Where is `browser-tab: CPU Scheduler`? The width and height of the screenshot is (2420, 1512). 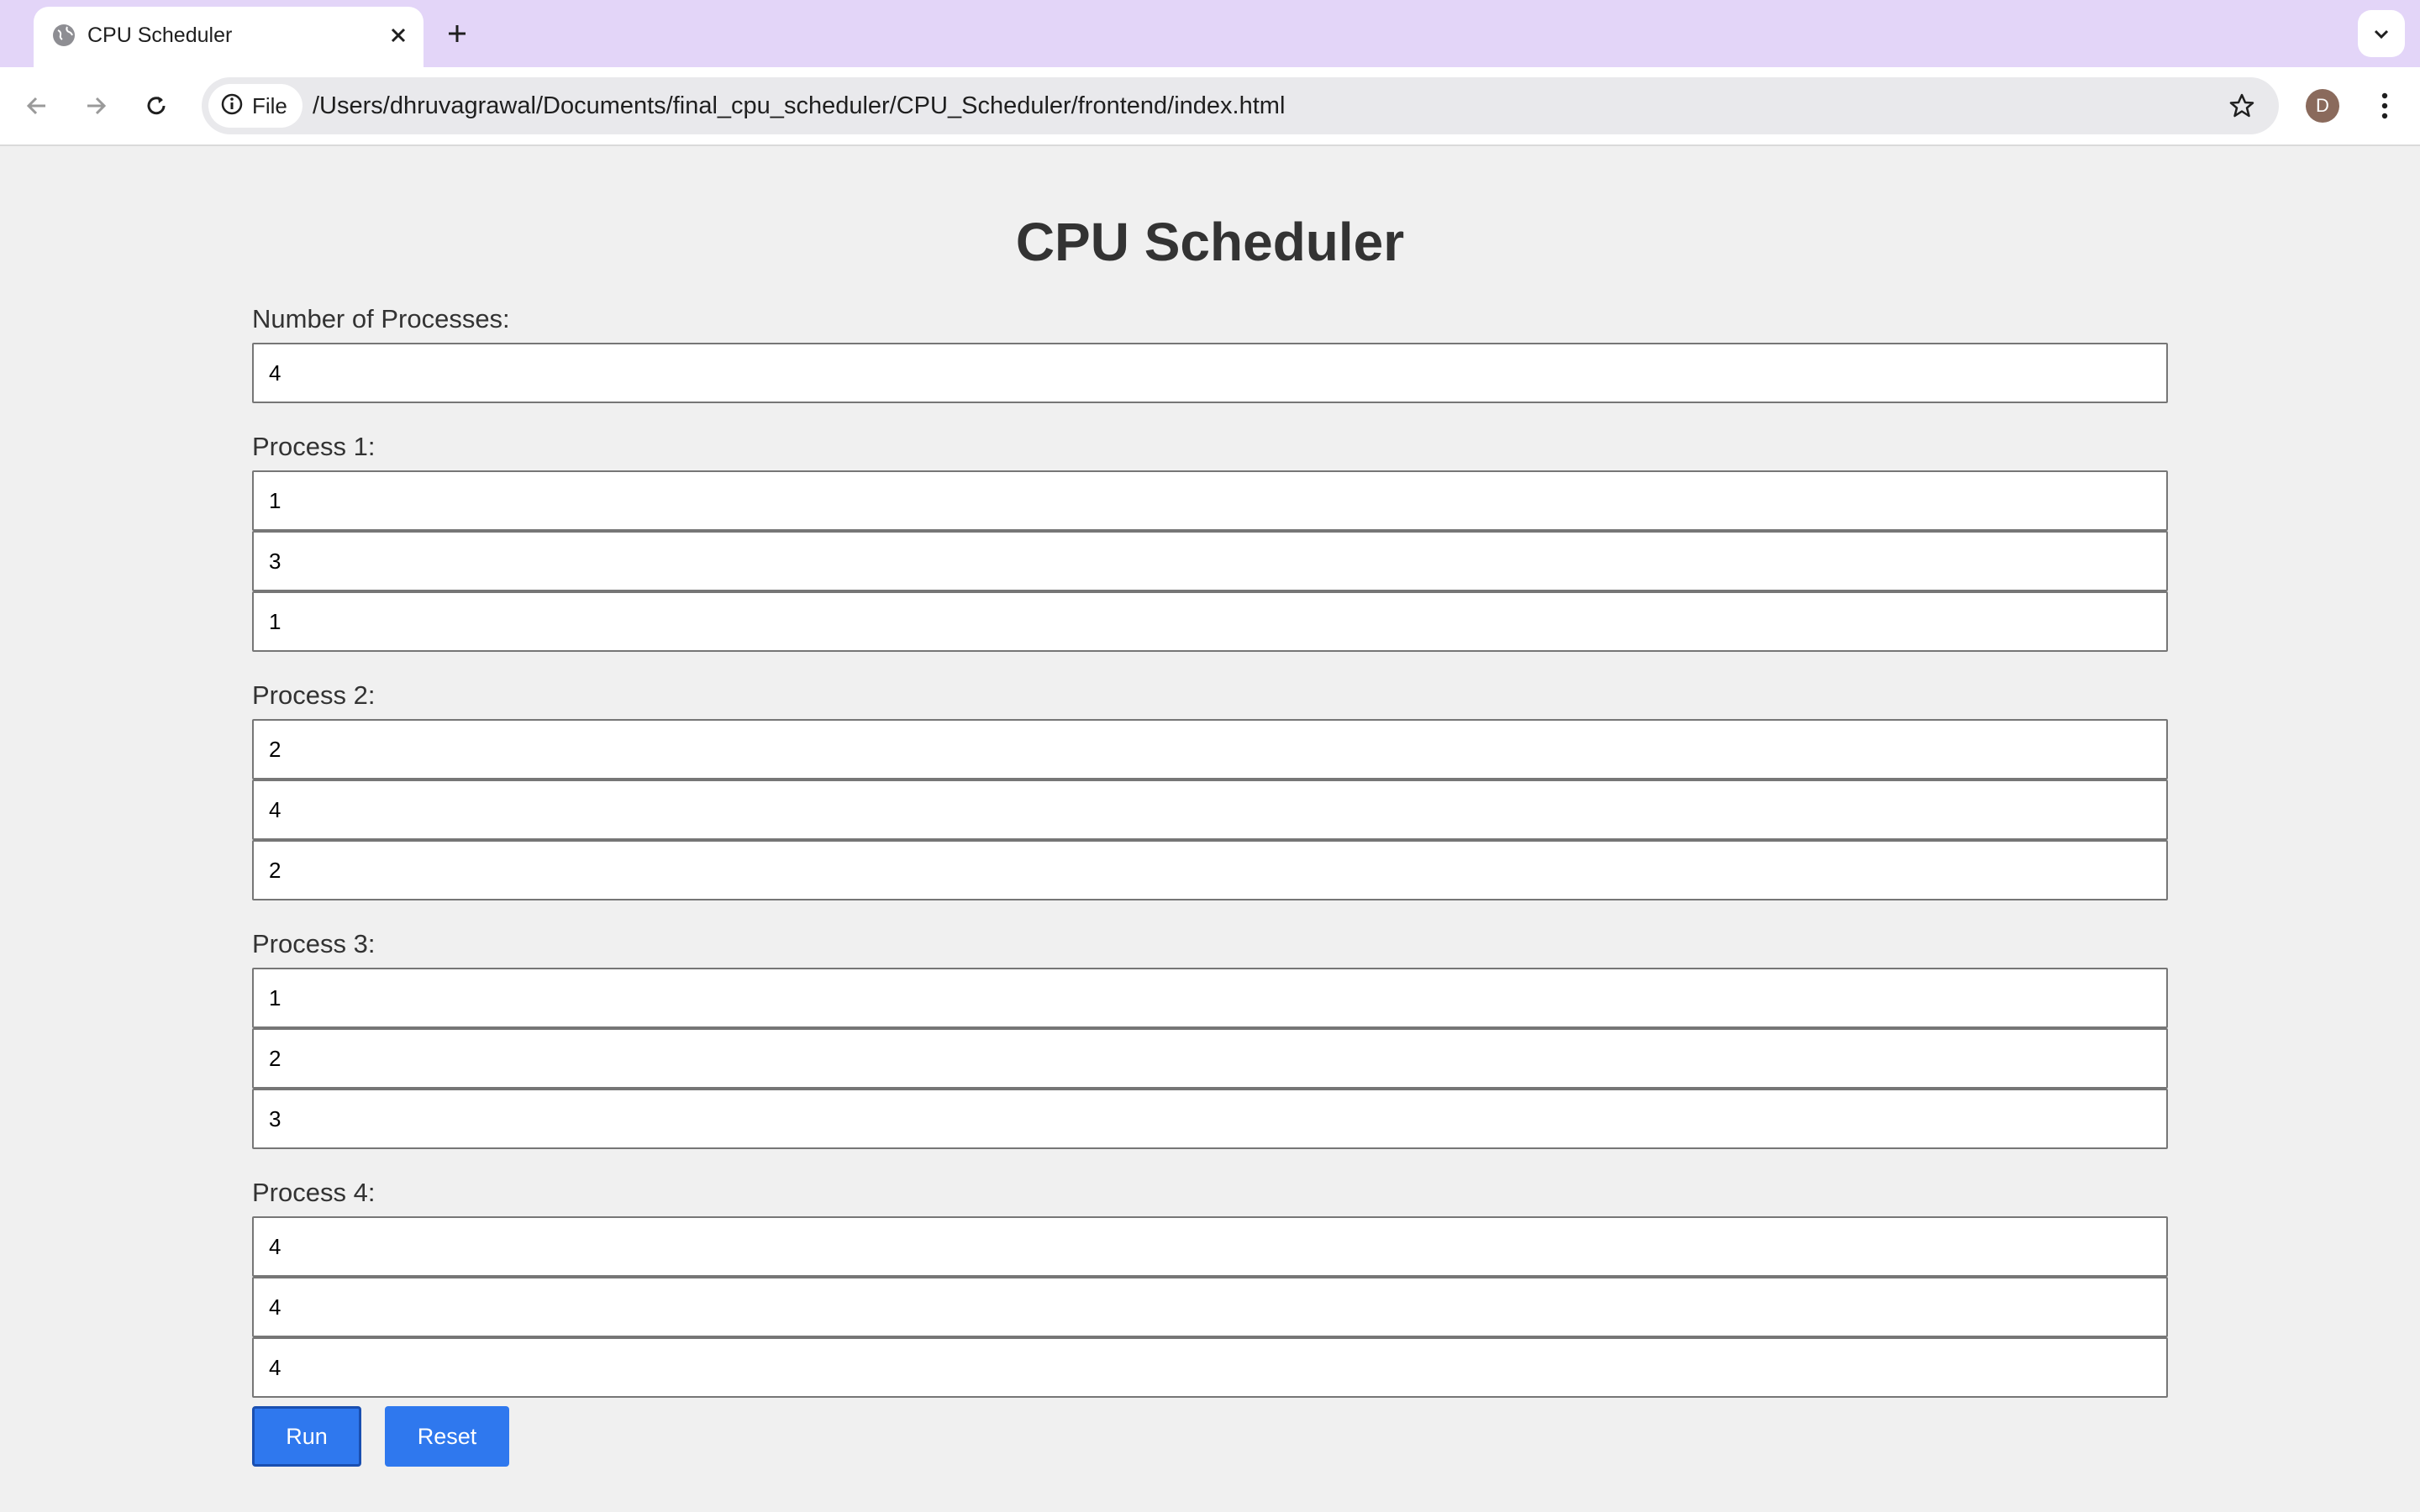
browser-tab: CPU Scheduler is located at coordinates (229, 37).